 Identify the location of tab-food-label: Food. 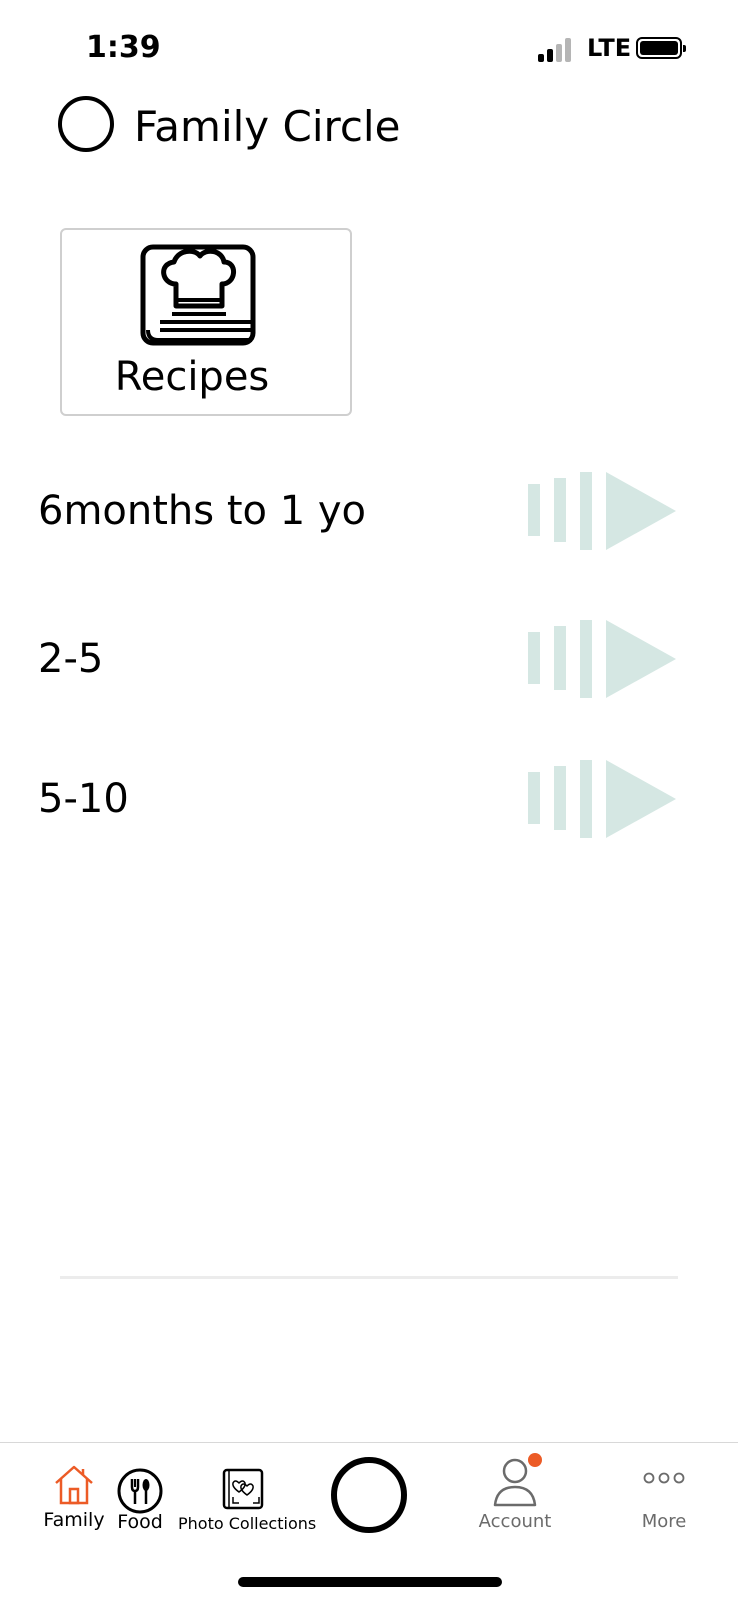
(140, 1522).